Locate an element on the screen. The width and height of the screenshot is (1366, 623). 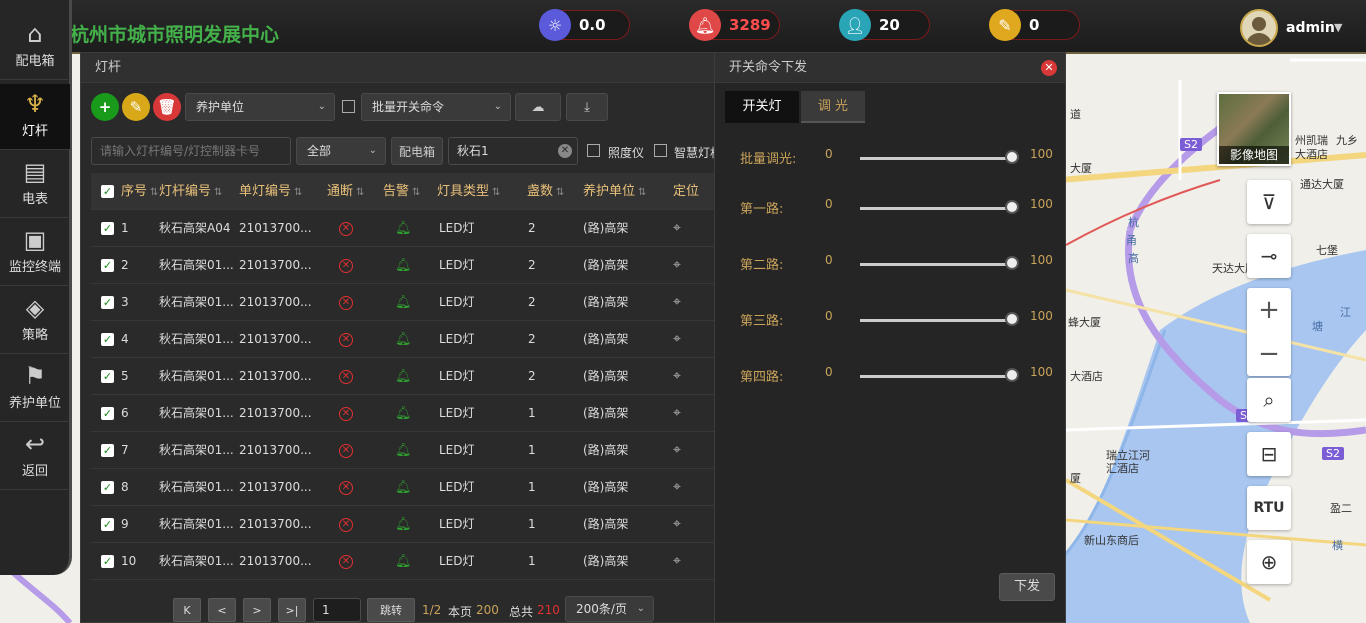
stat-brightness: ☼ 0.0 is located at coordinates (584, 25).